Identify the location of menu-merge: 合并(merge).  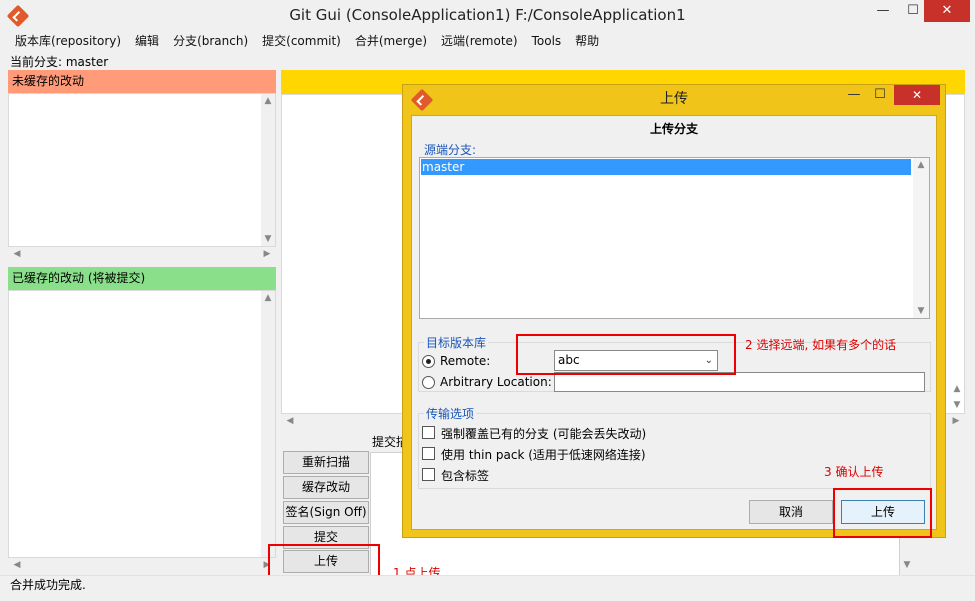
(391, 41).